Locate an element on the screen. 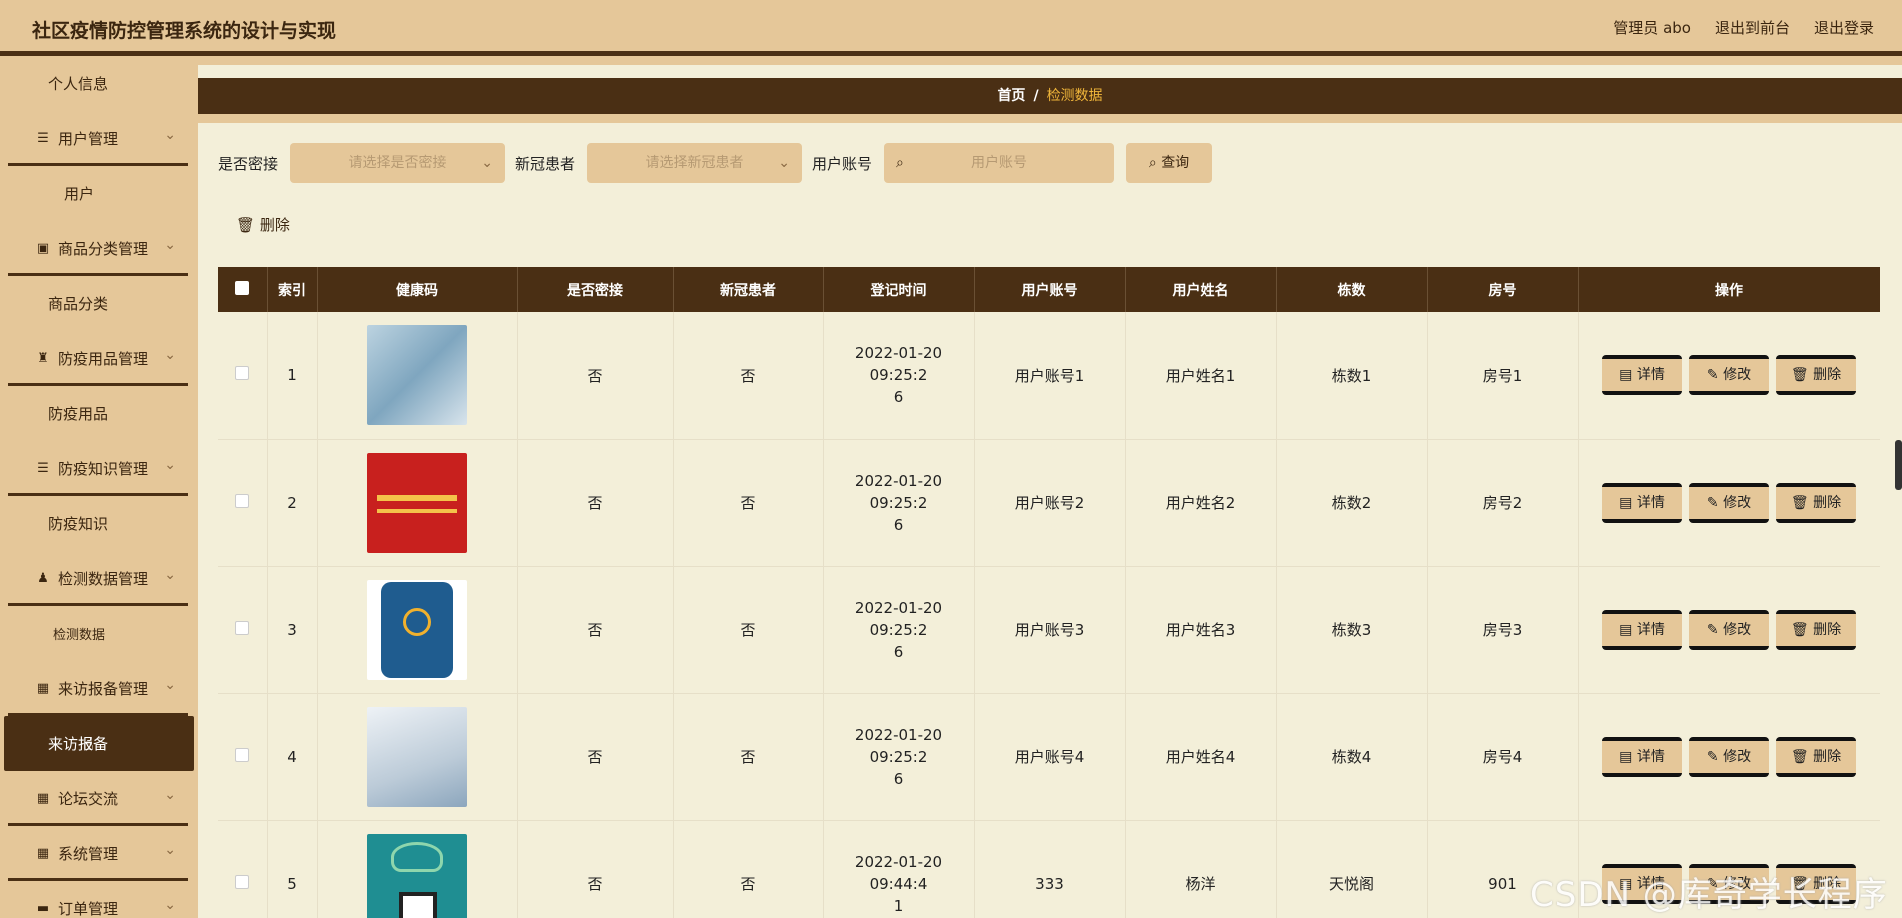  sidebar-item-profile: 个人信息 is located at coordinates (99, 83).